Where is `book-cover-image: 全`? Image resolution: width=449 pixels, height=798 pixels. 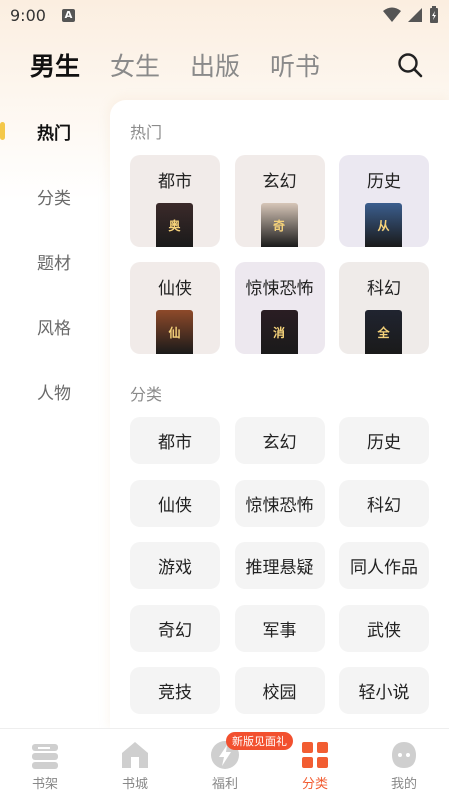 book-cover-image: 全 is located at coordinates (383, 332).